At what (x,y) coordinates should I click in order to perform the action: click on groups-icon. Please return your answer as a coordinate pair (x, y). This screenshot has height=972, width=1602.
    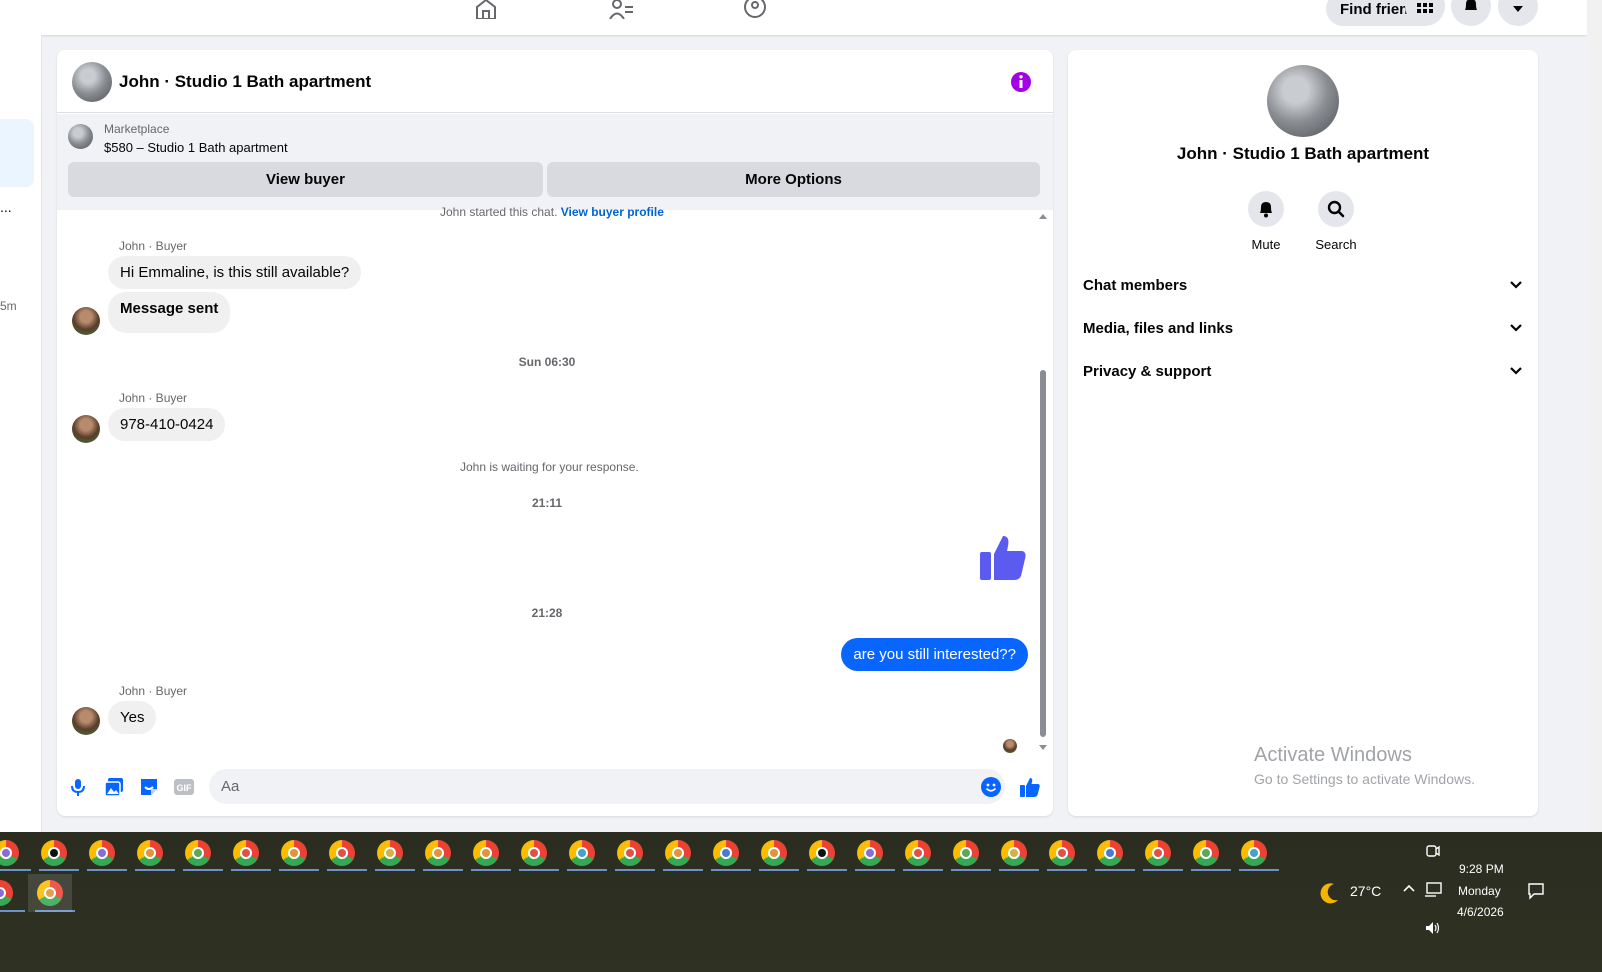
    Looking at the image, I should click on (755, 10).